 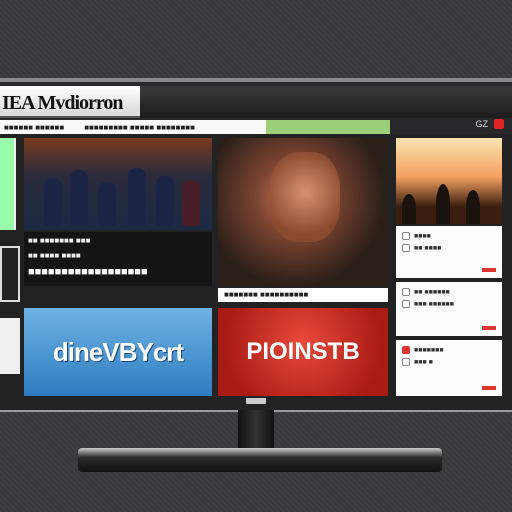 I want to click on card-text: ■■■ ■, so click(x=423, y=362).